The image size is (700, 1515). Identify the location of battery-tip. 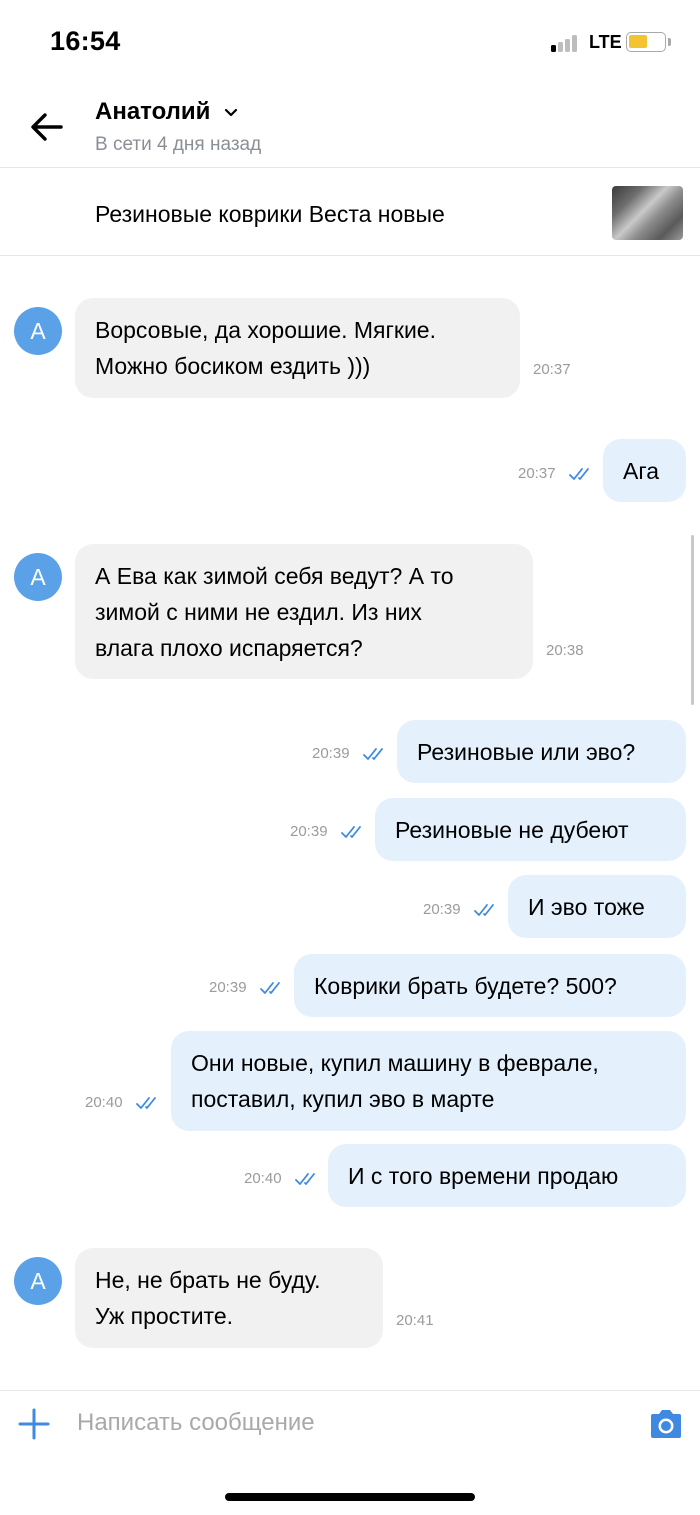
(669, 42).